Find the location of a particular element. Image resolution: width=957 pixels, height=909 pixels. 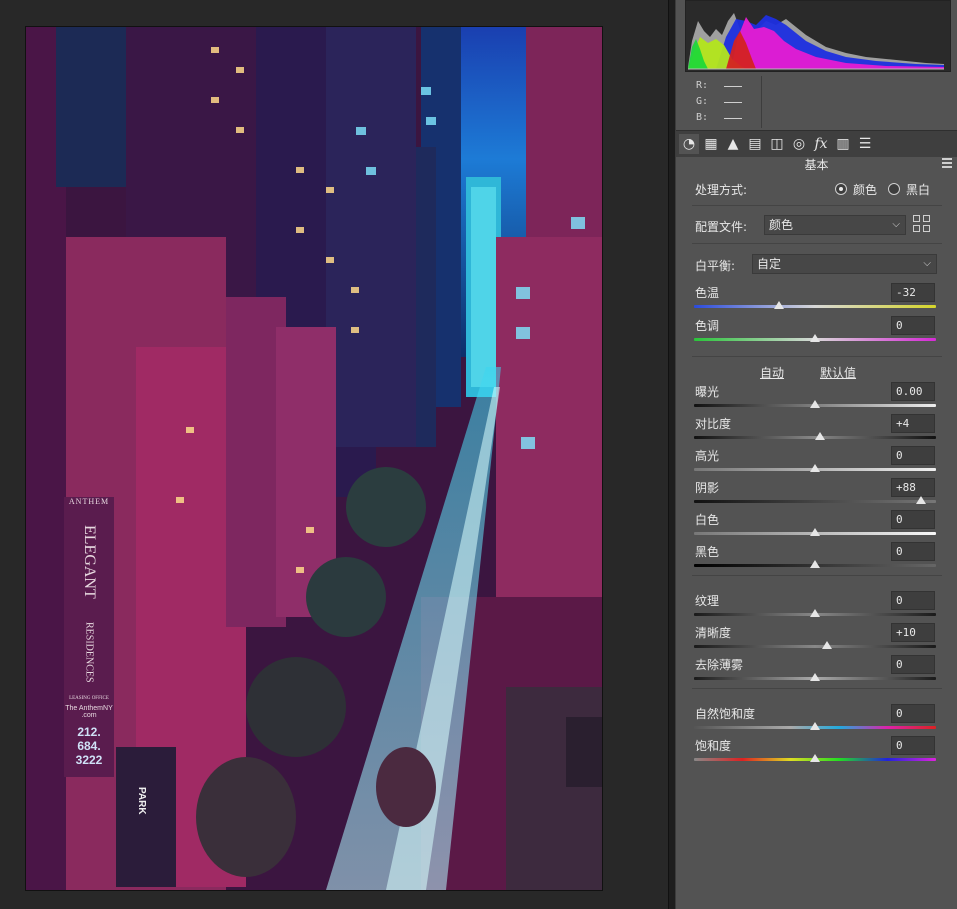

panel-tabs: ◔ ▦ ▲ ▤ ◫ ◎ fx ▥ ☰ is located at coordinates (816, 143).